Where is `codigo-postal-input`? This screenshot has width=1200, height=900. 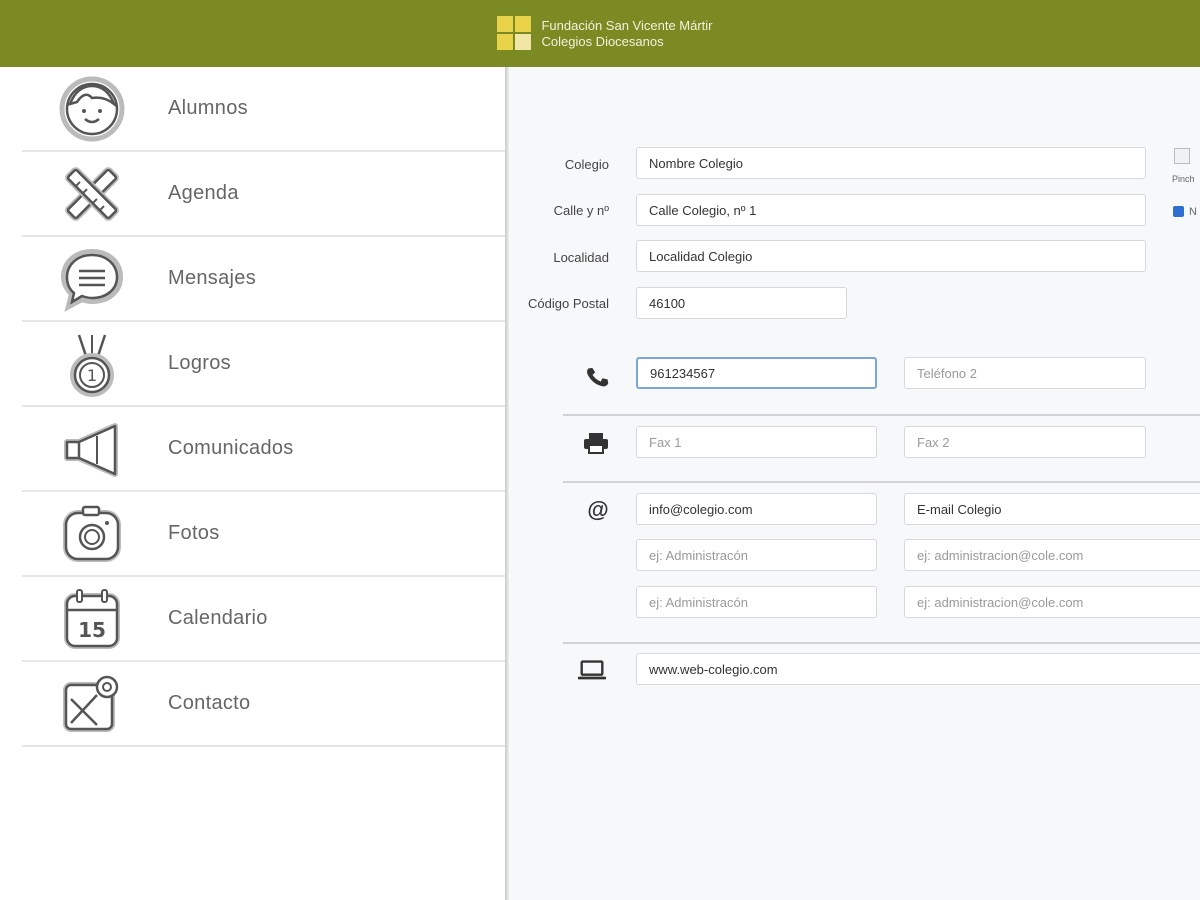
codigo-postal-input is located at coordinates (741, 303).